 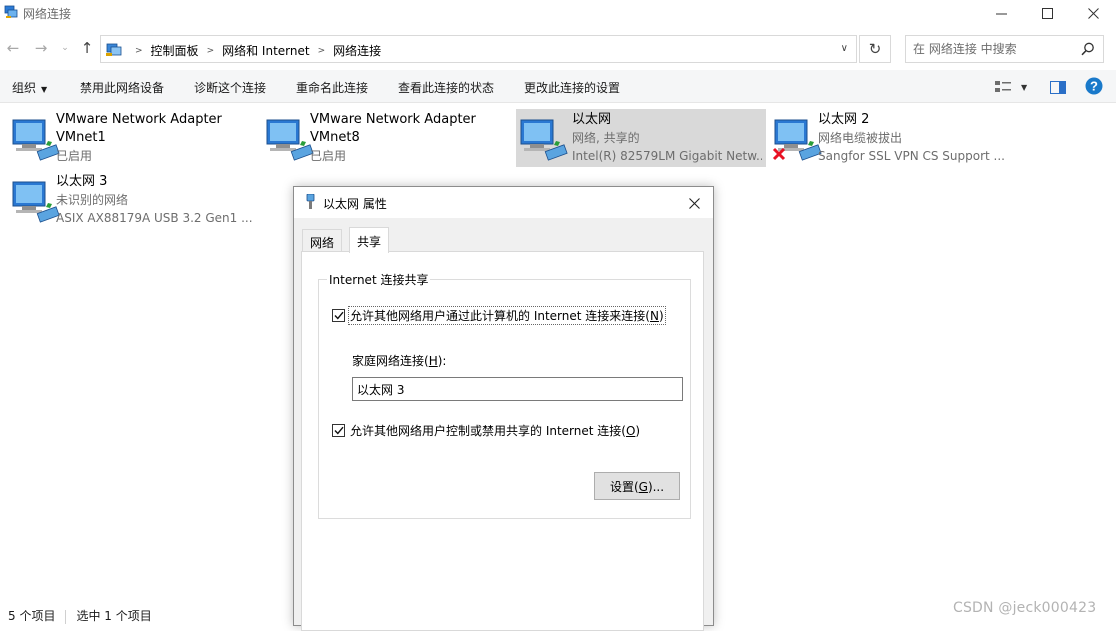 I want to click on preview-pane-button, so click(x=1058, y=87).